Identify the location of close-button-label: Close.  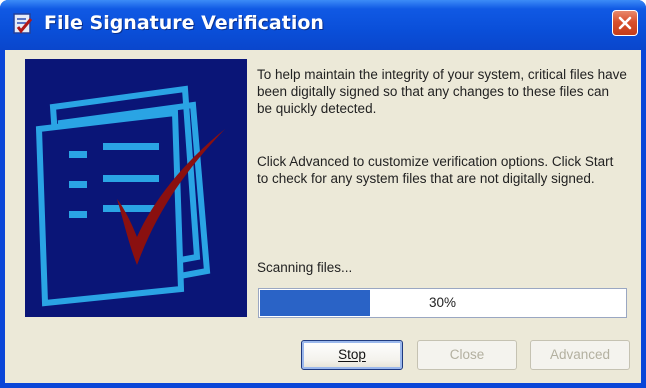
(467, 354).